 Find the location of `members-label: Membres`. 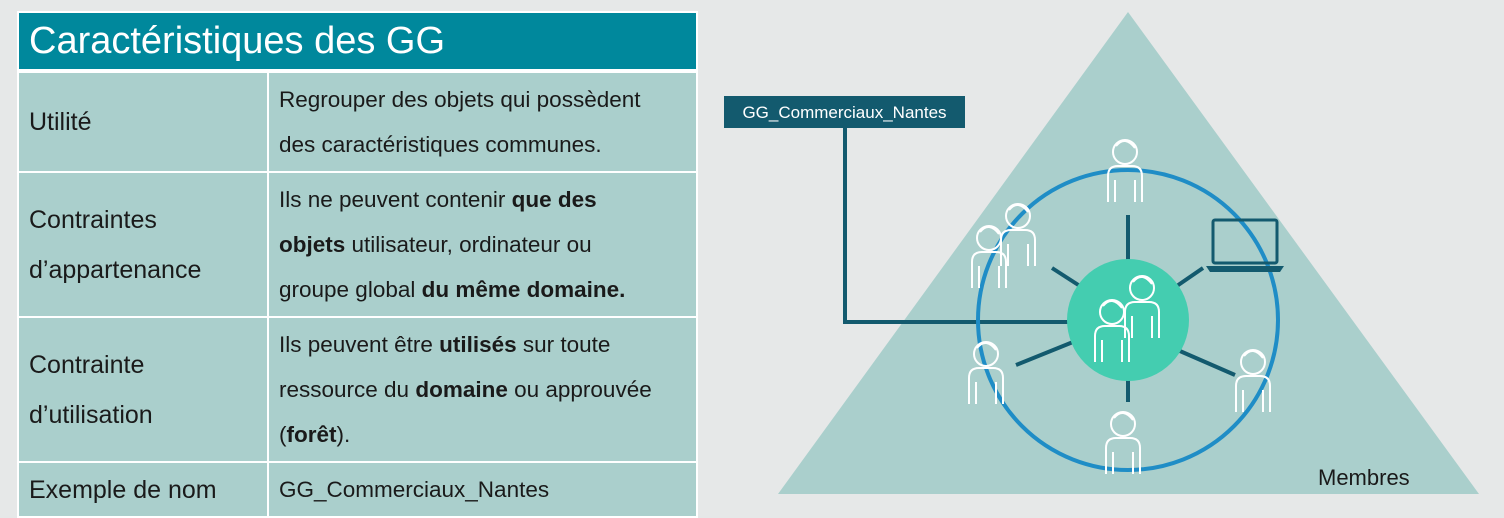

members-label: Membres is located at coordinates (1364, 477).